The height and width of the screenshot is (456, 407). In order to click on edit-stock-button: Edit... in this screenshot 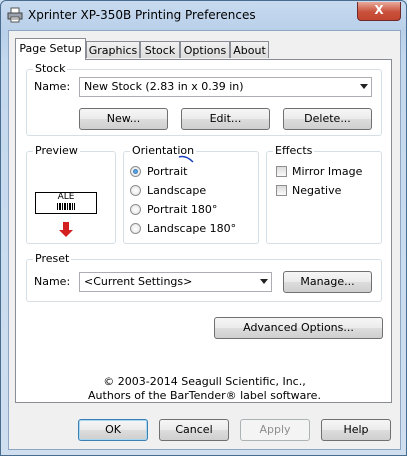, I will do `click(225, 119)`.